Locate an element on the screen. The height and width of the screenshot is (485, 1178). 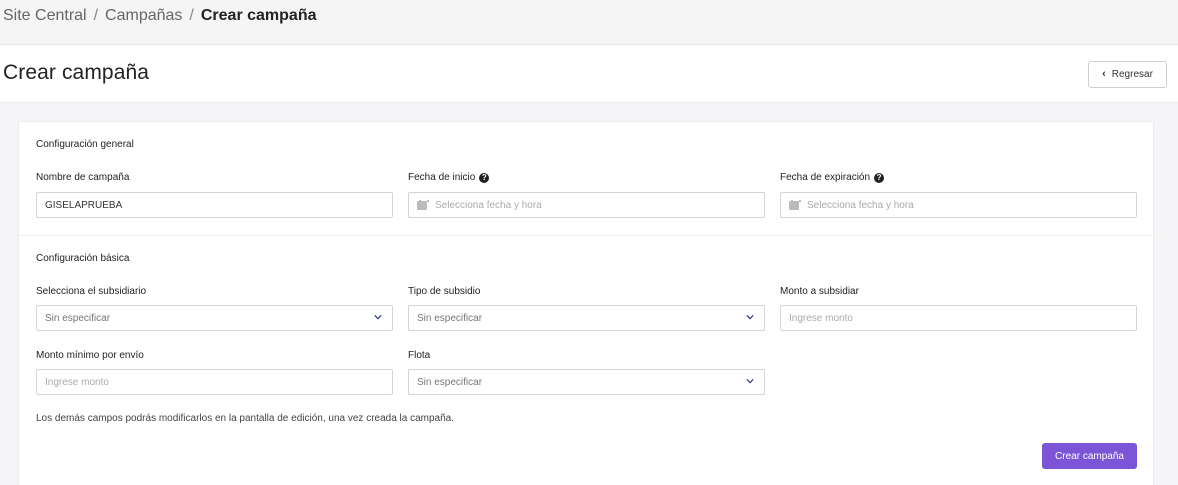
subsidiary-value: Sin especificar is located at coordinates (78, 318).